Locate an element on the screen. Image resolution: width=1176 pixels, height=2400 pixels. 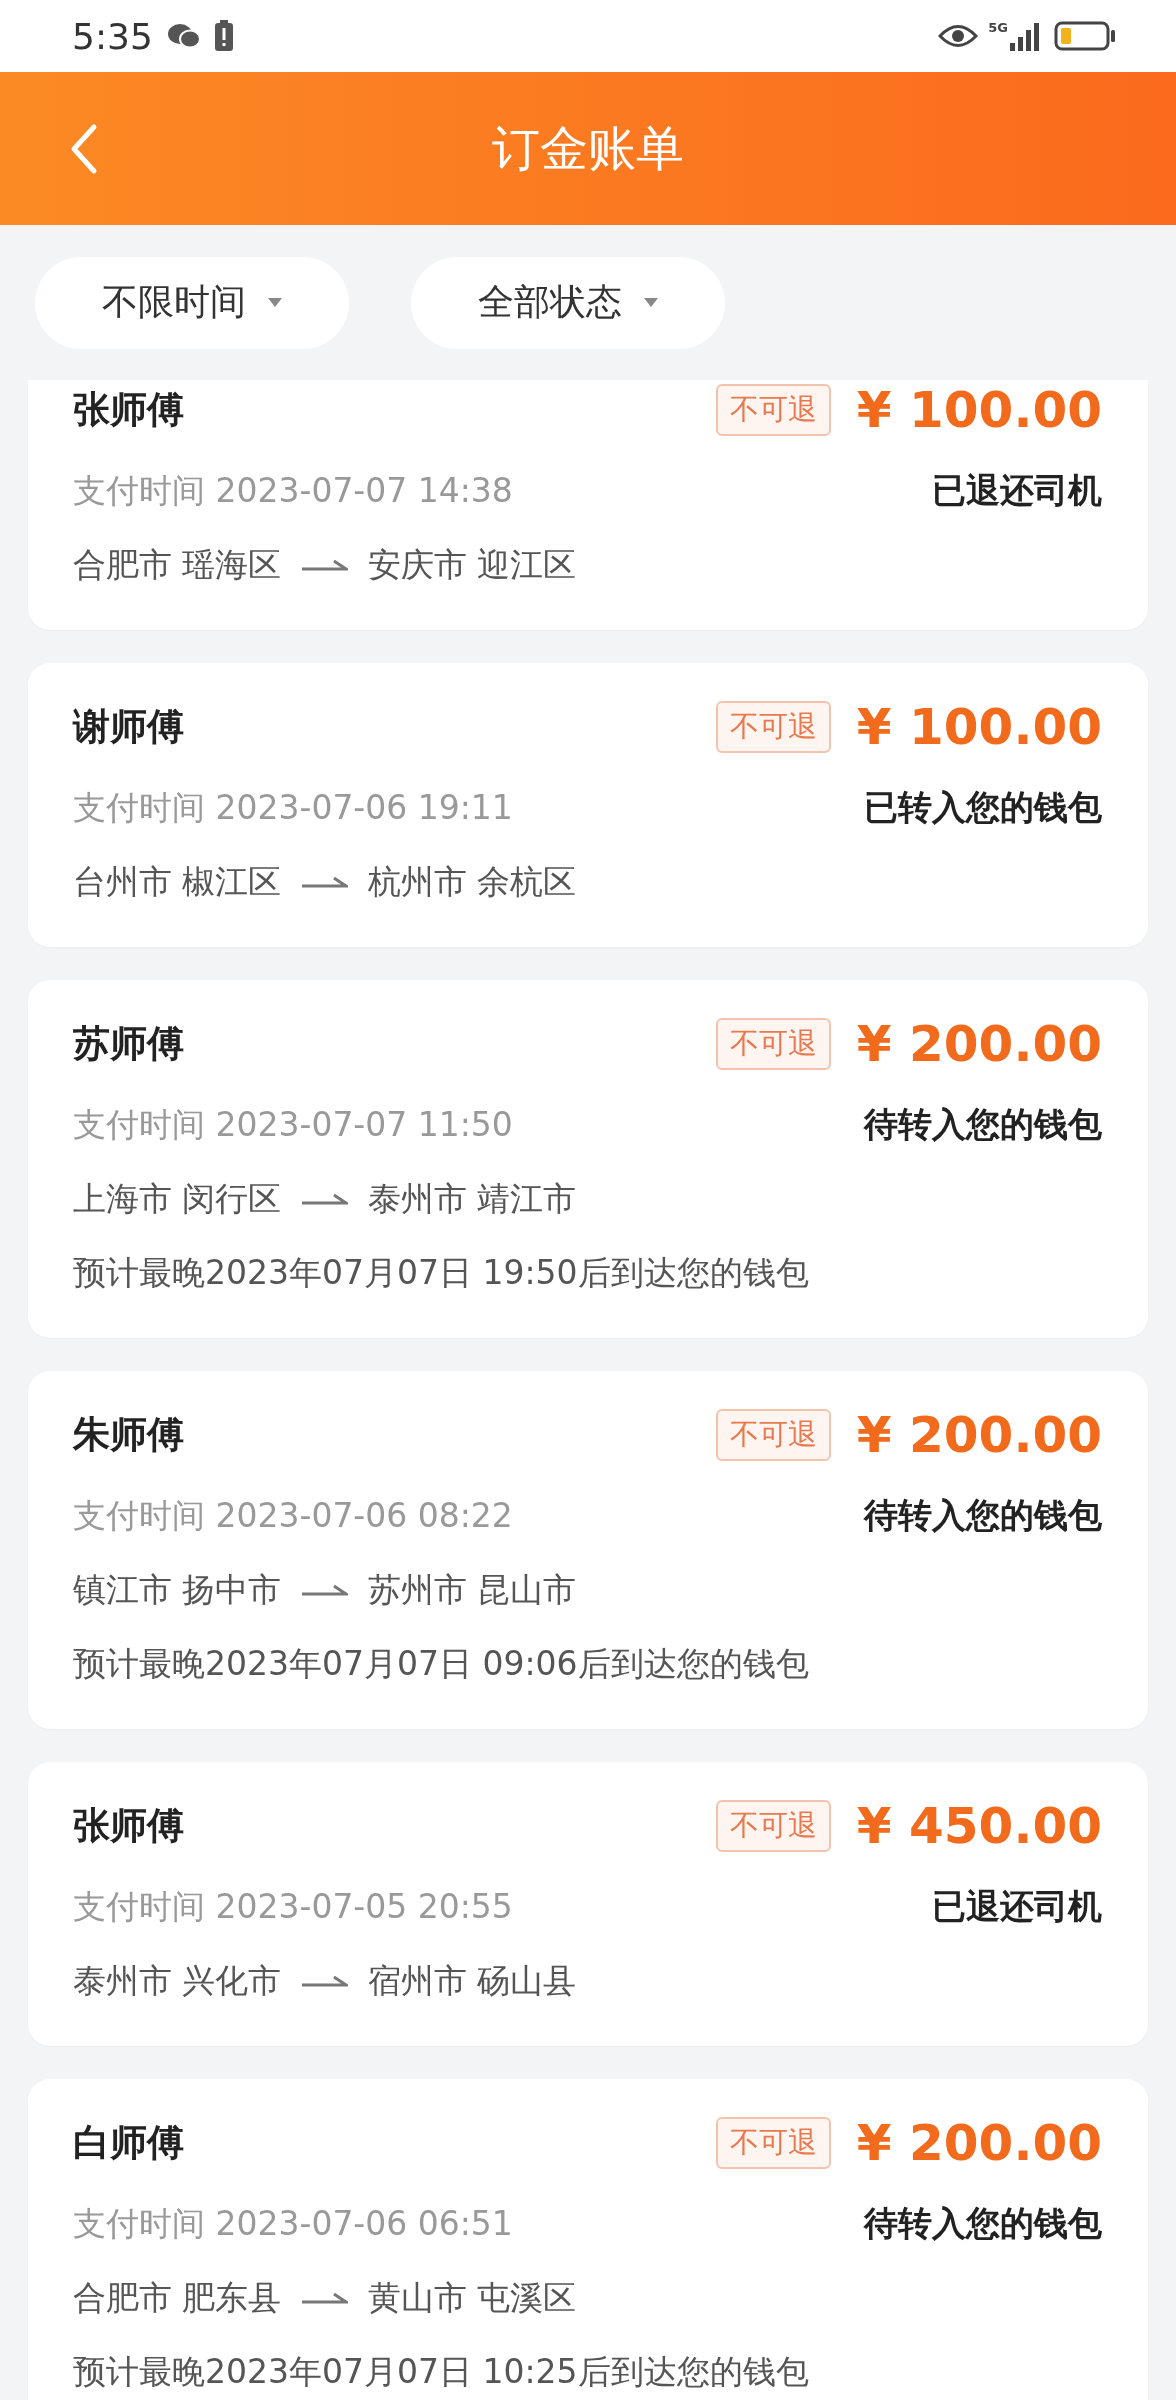
order-card: 谢师傅 不可退 ¥ 100.00 支付时间 2023-07-06 19:11 已转入您的钱包 台州市 椒江区 杭州市 余杭区 is located at coordinates (588, 805).